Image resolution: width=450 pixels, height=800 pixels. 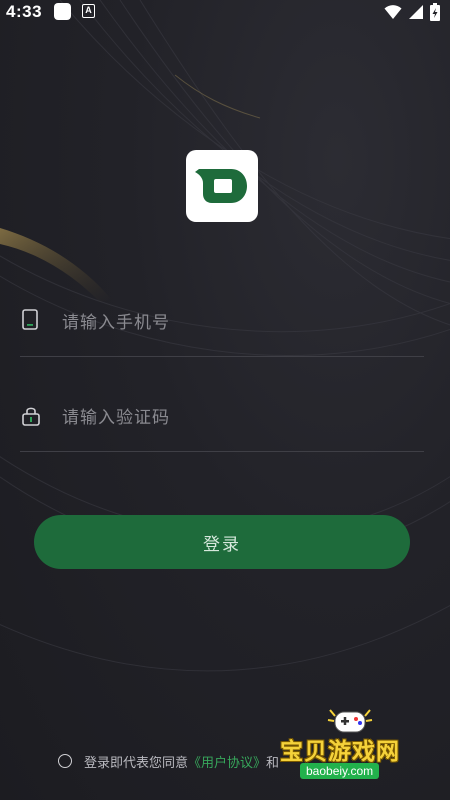 I want to click on notification-a-icon: A, so click(x=88, y=11).